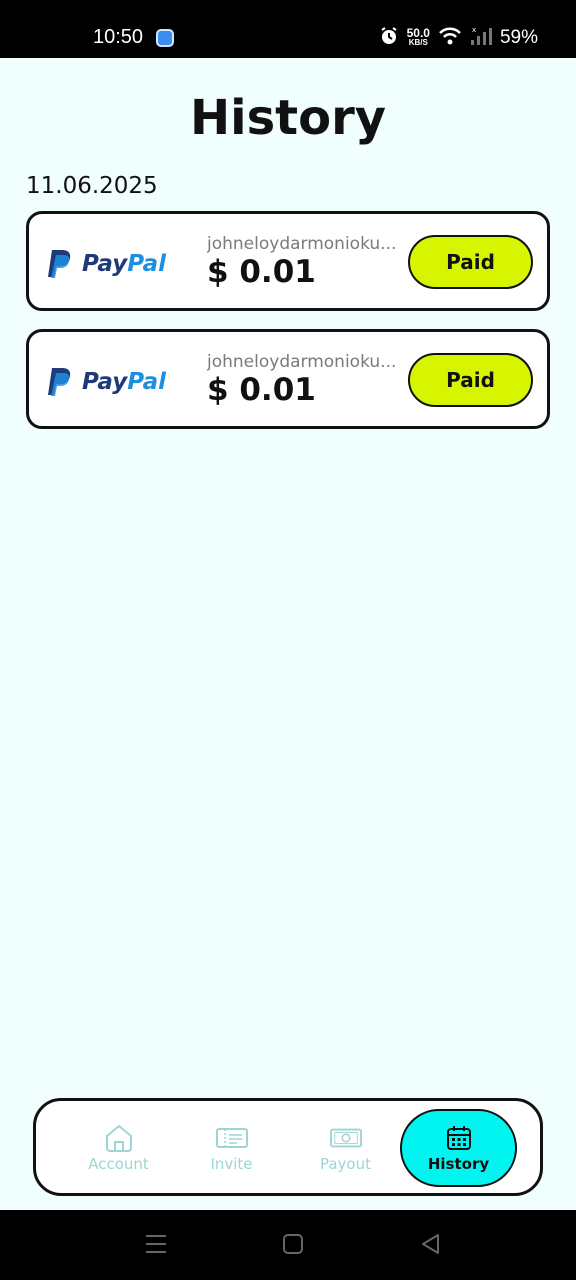 The image size is (576, 1280). What do you see at coordinates (156, 1246) in the screenshot?
I see `recent-apps-button` at bounding box center [156, 1246].